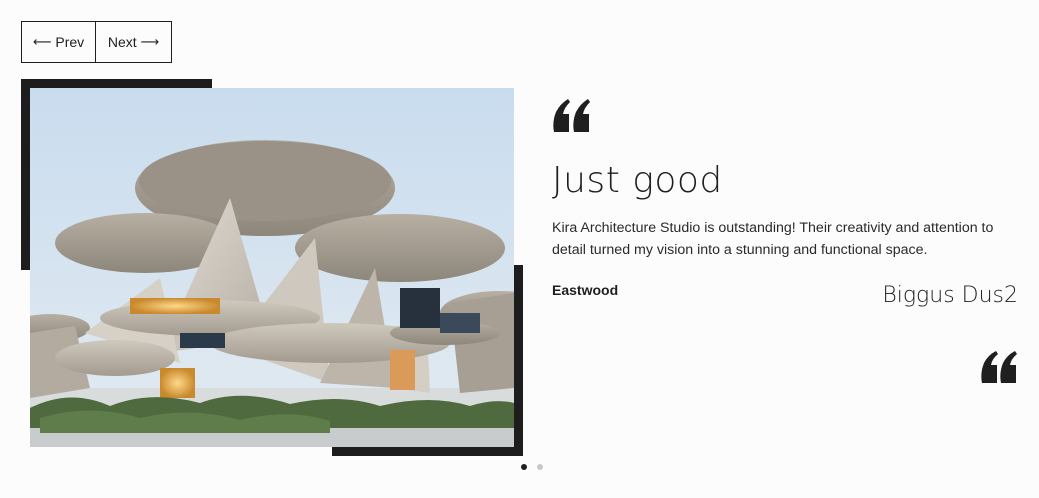 This screenshot has height=498, width=1039. What do you see at coordinates (571, 115) in the screenshot?
I see `quote-open-icon` at bounding box center [571, 115].